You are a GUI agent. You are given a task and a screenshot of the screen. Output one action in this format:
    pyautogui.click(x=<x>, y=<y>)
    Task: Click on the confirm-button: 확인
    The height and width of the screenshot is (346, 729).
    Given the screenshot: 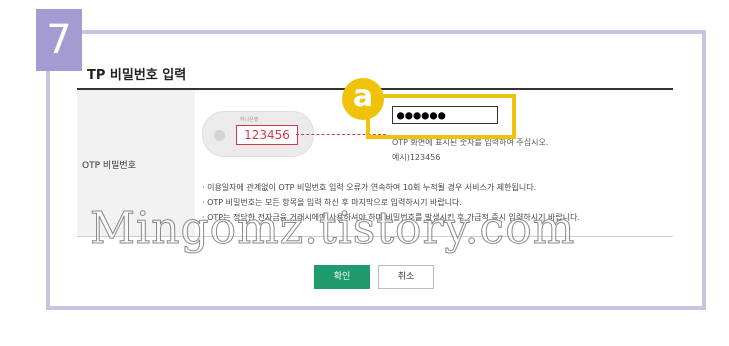 What is the action you would take?
    pyautogui.click(x=342, y=277)
    